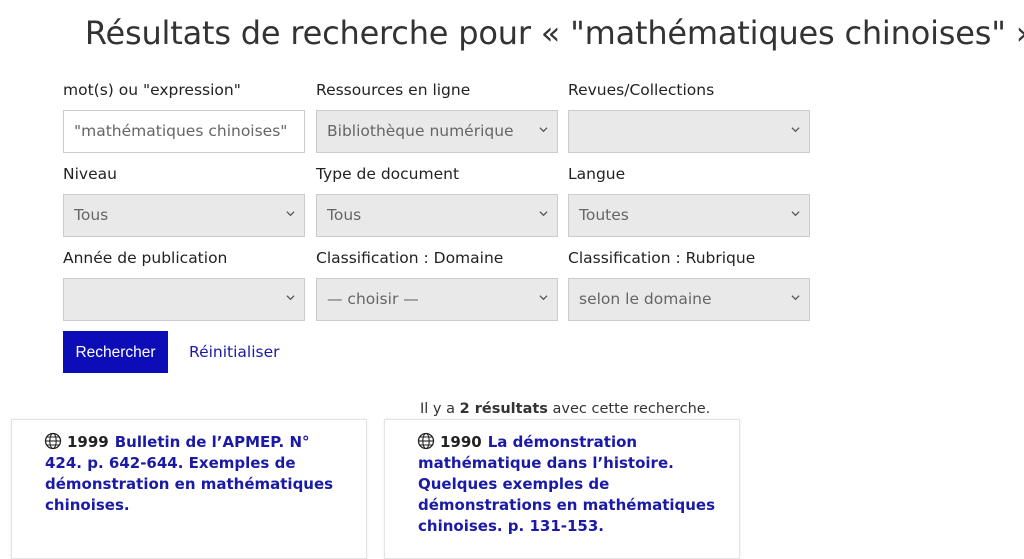 This screenshot has height=559, width=1024. Describe the element at coordinates (393, 90) in the screenshot. I see `online-resources-label: Ressources en ligne` at that location.